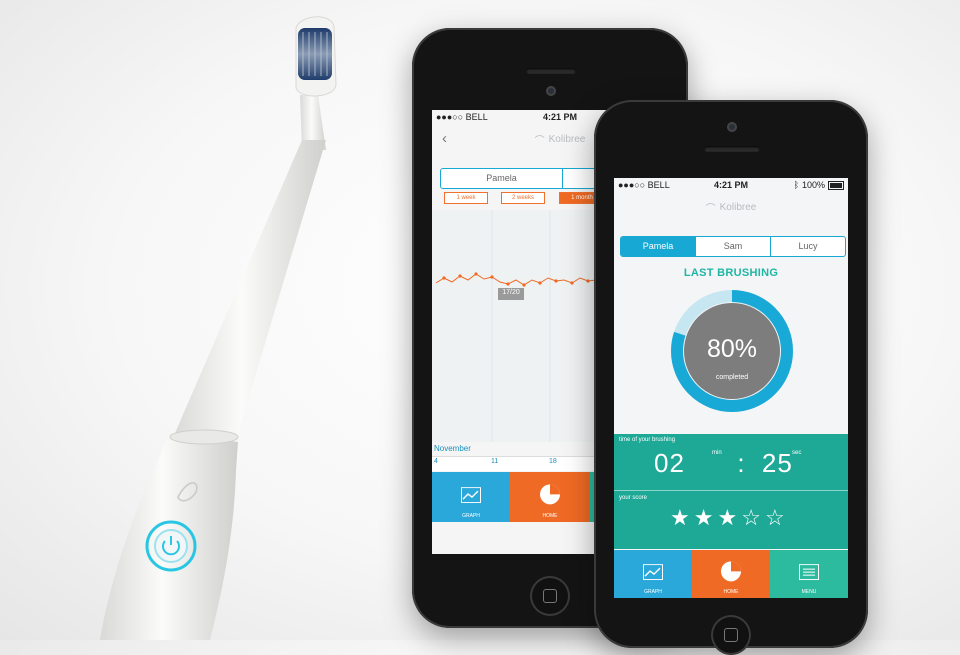  I want to click on score-panel: your score ★ ★ ★ ☆ ☆, so click(731, 519).